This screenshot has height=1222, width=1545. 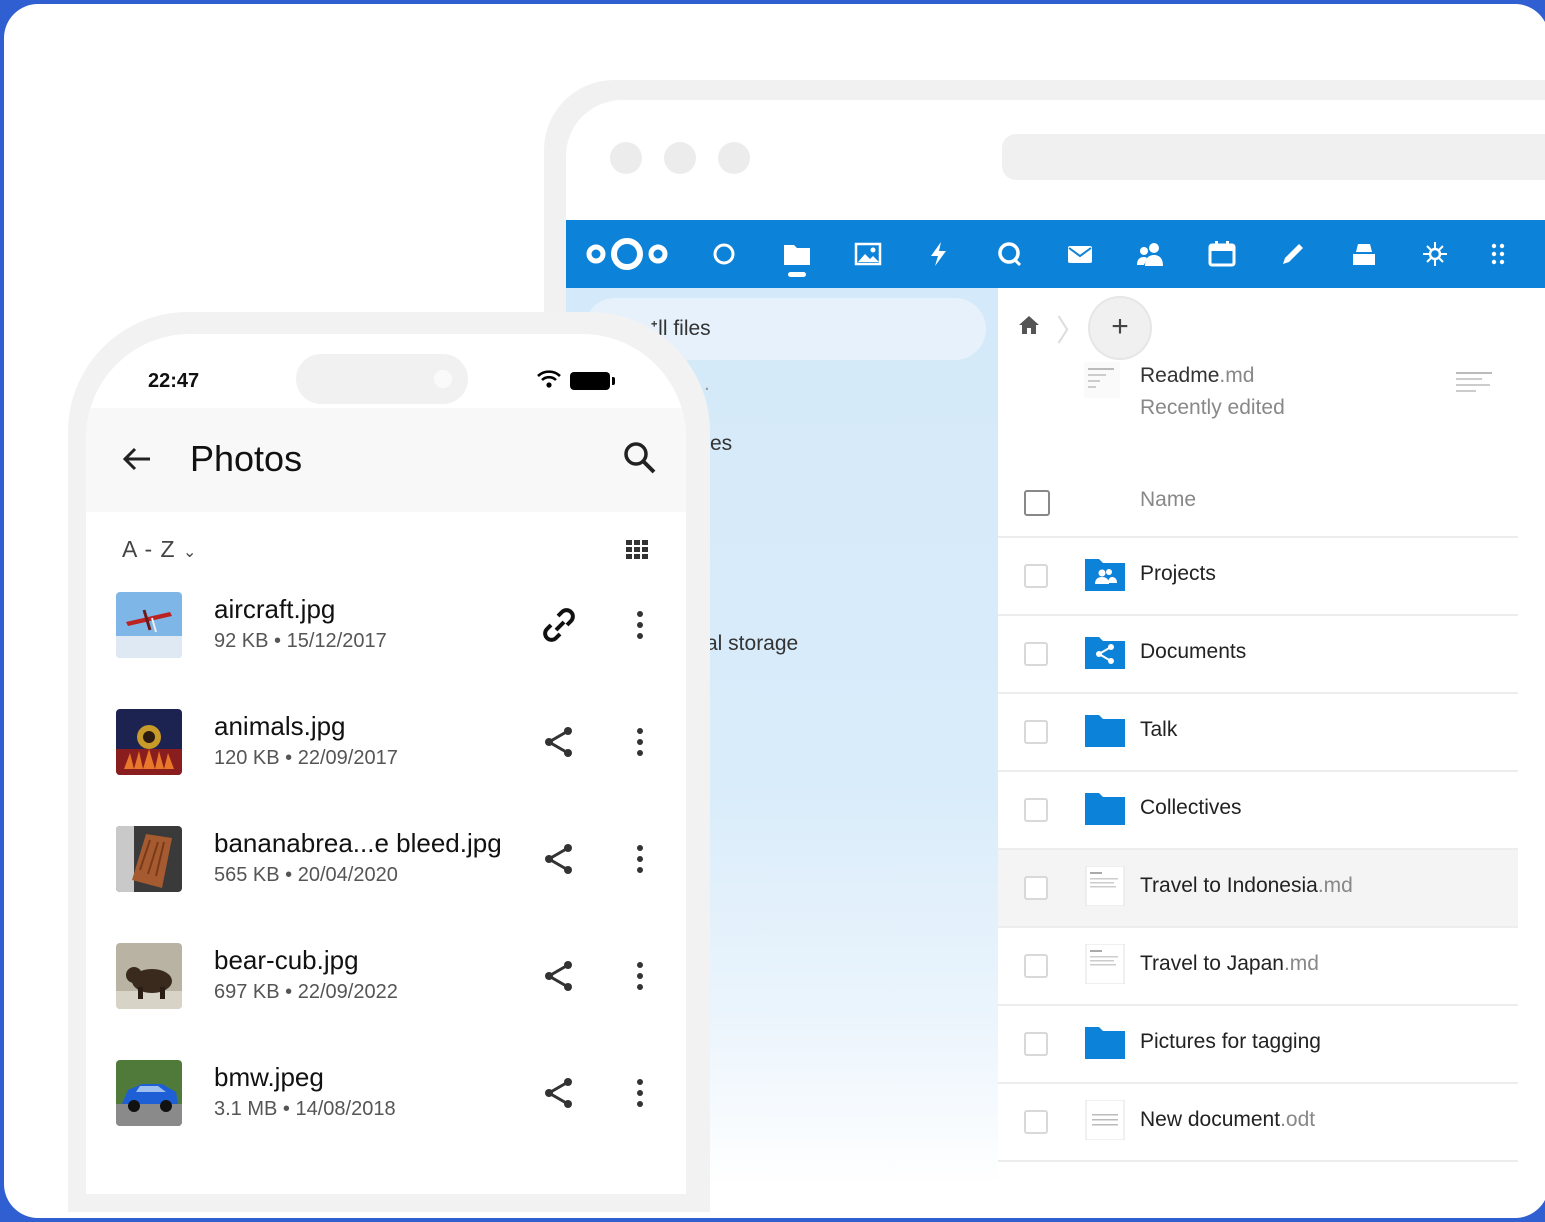 I want to click on nextcloud-header, so click(x=1055, y=254).